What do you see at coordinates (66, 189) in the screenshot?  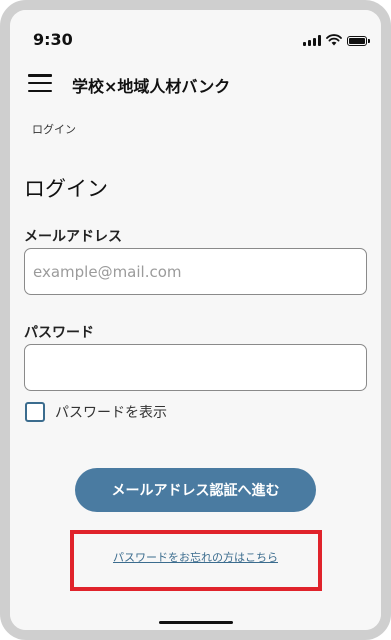 I see `page-title: ログイン` at bounding box center [66, 189].